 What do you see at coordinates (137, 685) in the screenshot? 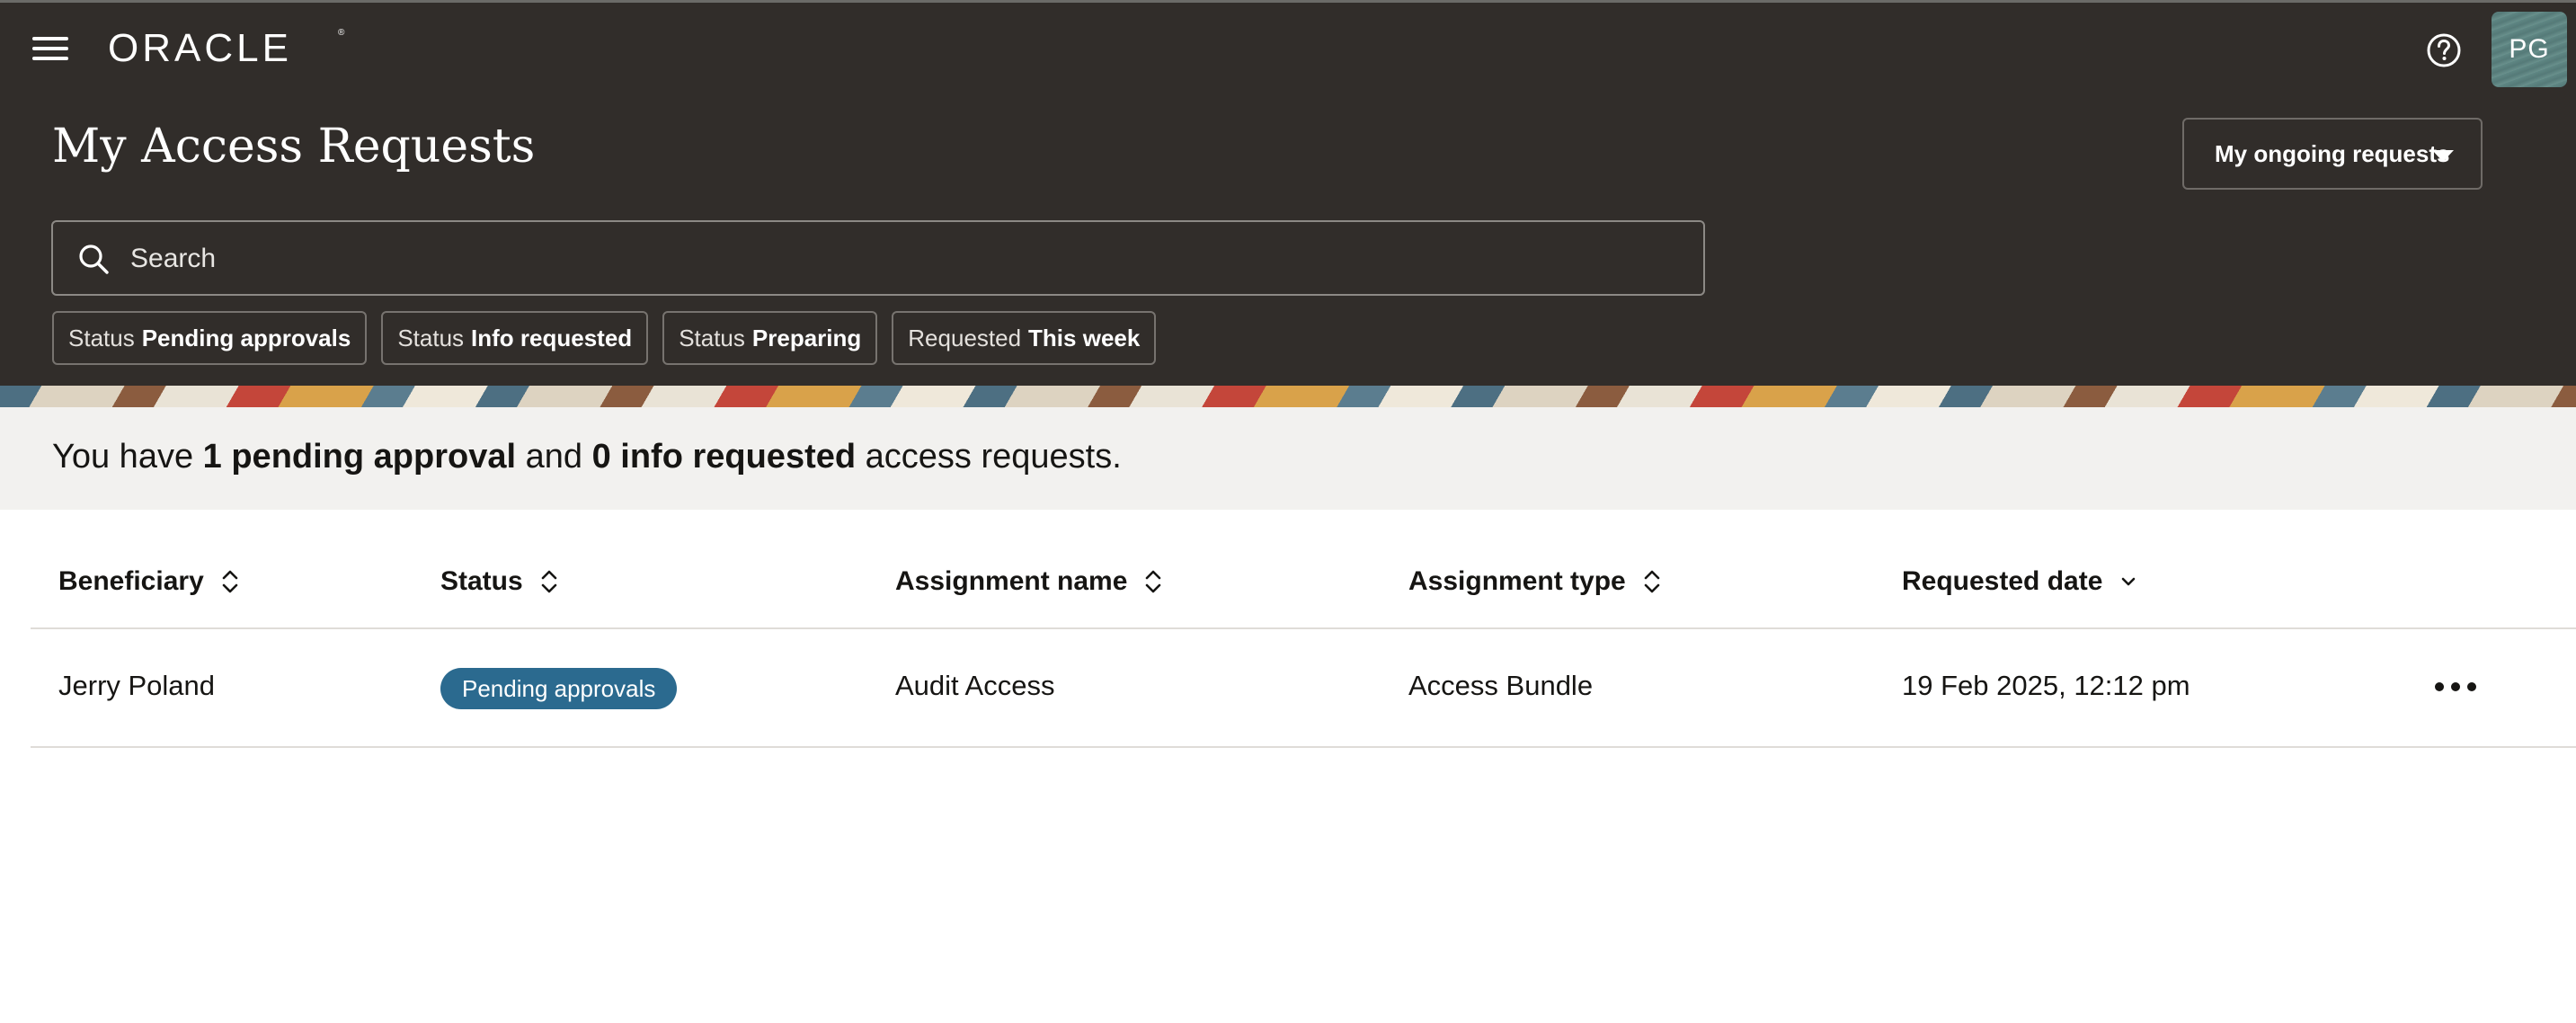
I see `cell-beneficiary: Jerry Poland` at bounding box center [137, 685].